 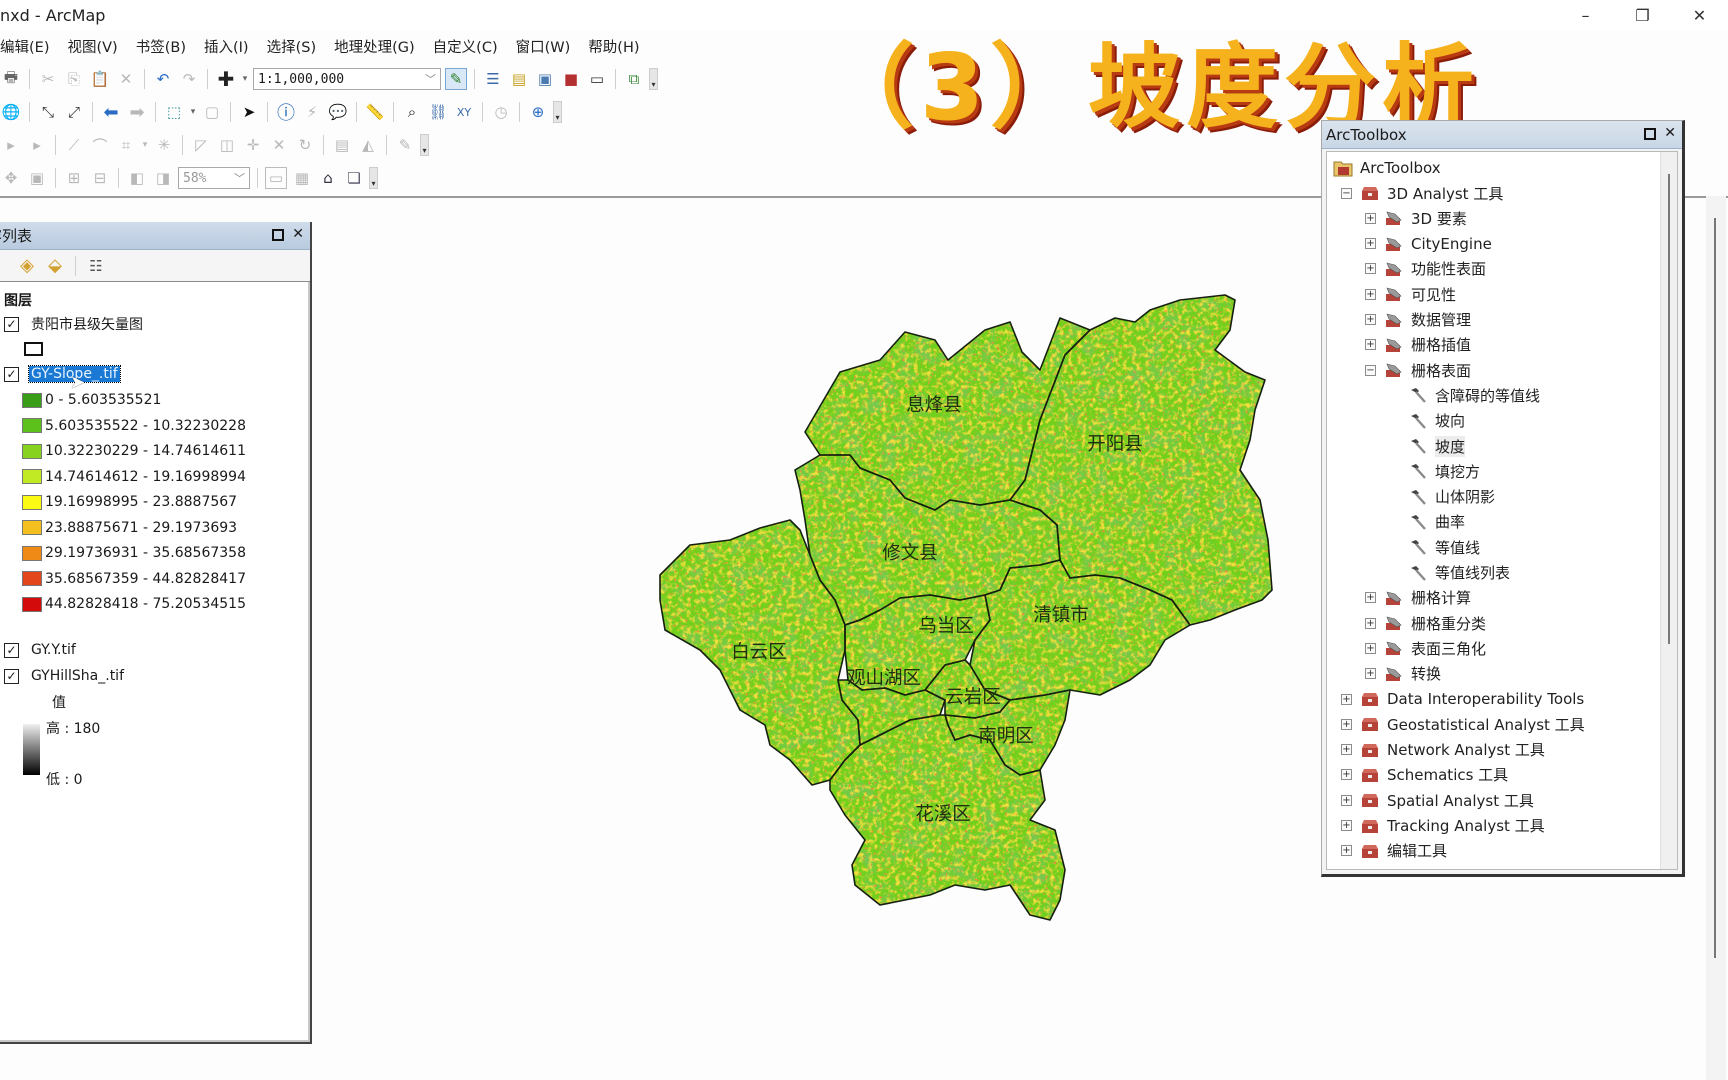 What do you see at coordinates (571, 79) in the screenshot?
I see `arctoolbox-icon: ■` at bounding box center [571, 79].